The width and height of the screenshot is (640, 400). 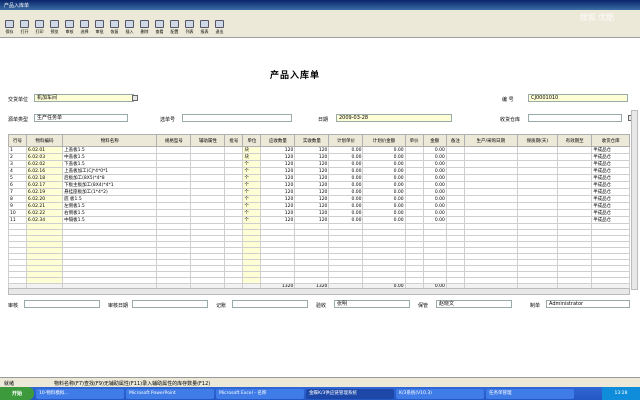 I want to click on column-header: 辅助属性, so click(x=208, y=140).